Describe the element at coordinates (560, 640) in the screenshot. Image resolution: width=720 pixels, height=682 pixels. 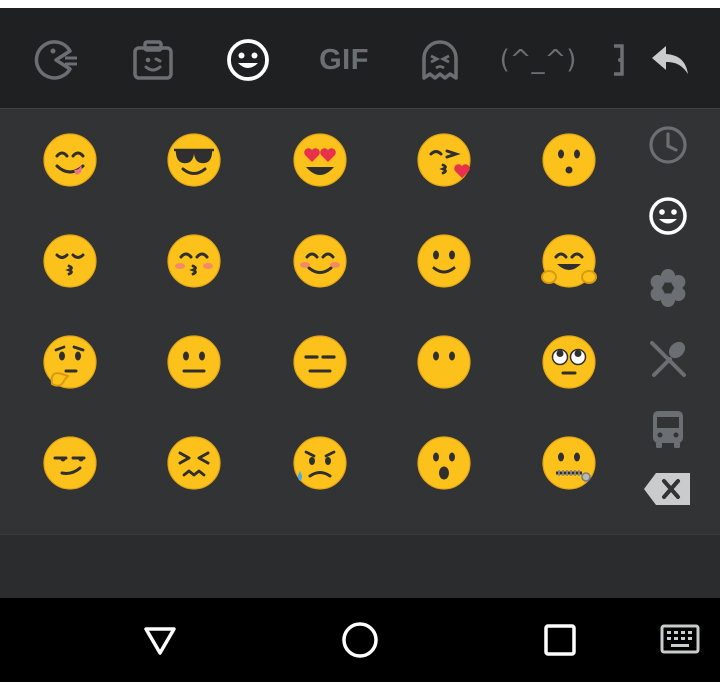
I see `recents-square-icon` at that location.